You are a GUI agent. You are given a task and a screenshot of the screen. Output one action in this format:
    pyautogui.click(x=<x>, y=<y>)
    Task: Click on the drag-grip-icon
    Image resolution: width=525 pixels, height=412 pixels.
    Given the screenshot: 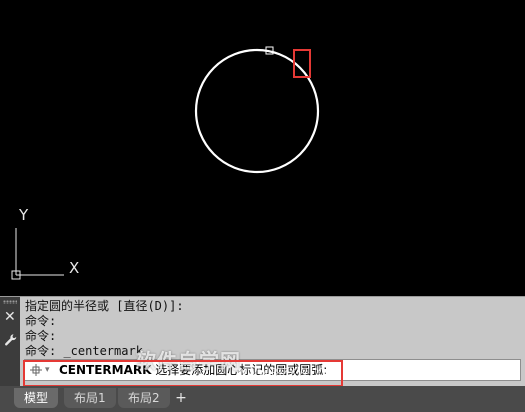 What is the action you would take?
    pyautogui.click(x=10, y=302)
    